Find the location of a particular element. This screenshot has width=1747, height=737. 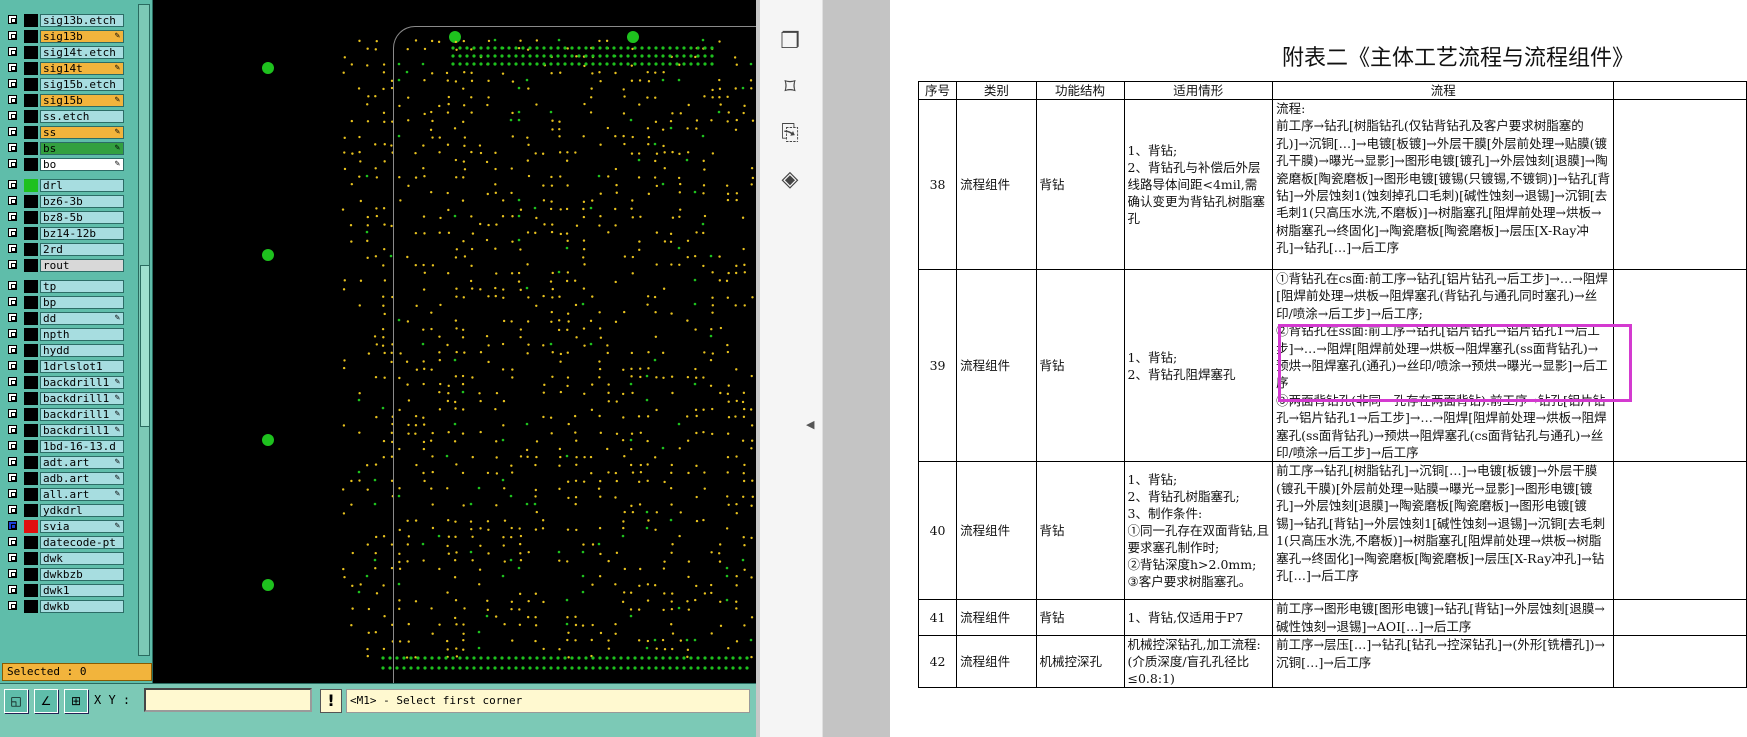

layer-name: bs ✎ is located at coordinates (82, 148).